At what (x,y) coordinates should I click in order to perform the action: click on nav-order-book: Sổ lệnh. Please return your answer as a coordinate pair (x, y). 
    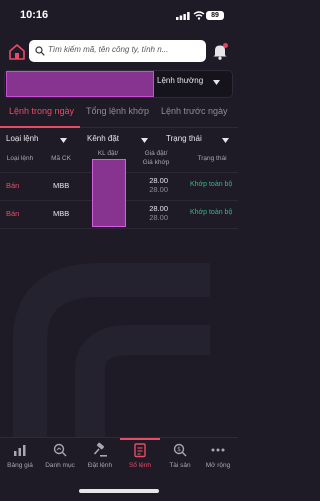
    Looking at the image, I should click on (140, 455).